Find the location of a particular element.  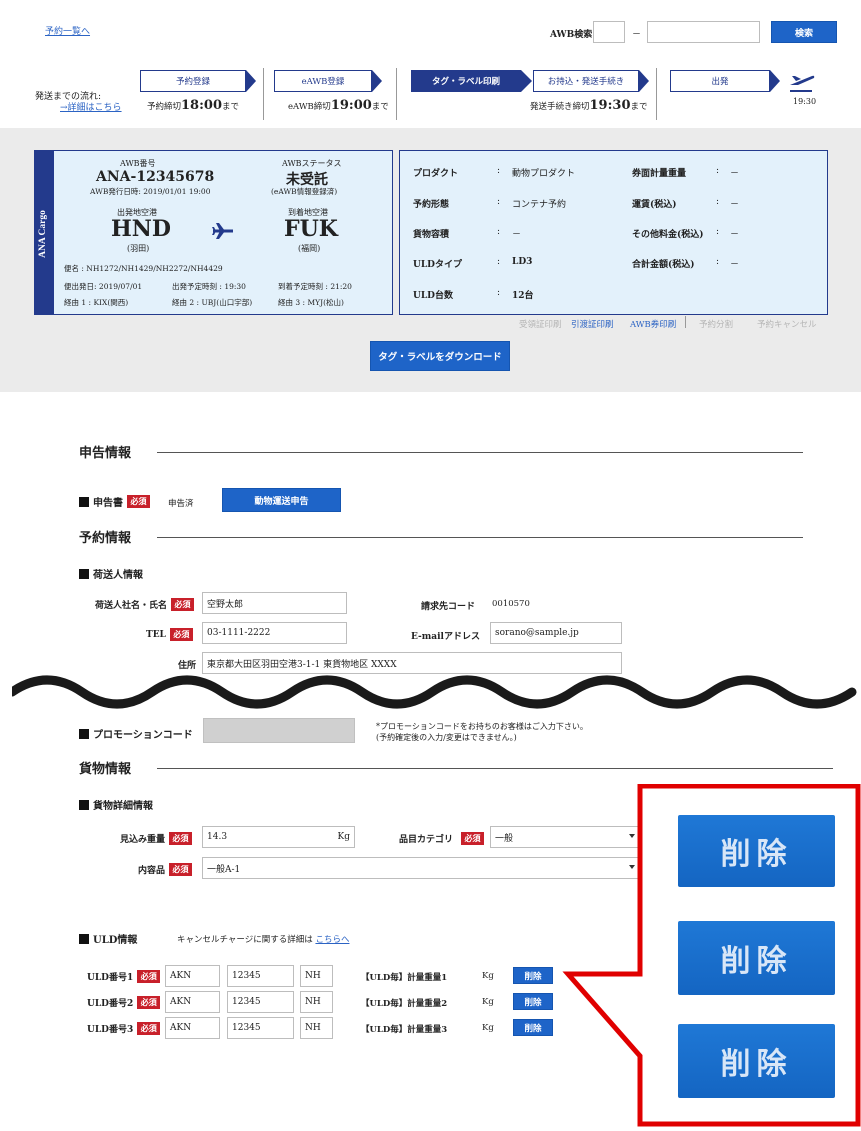

uld-title-text: ULD情報 is located at coordinates (115, 940).